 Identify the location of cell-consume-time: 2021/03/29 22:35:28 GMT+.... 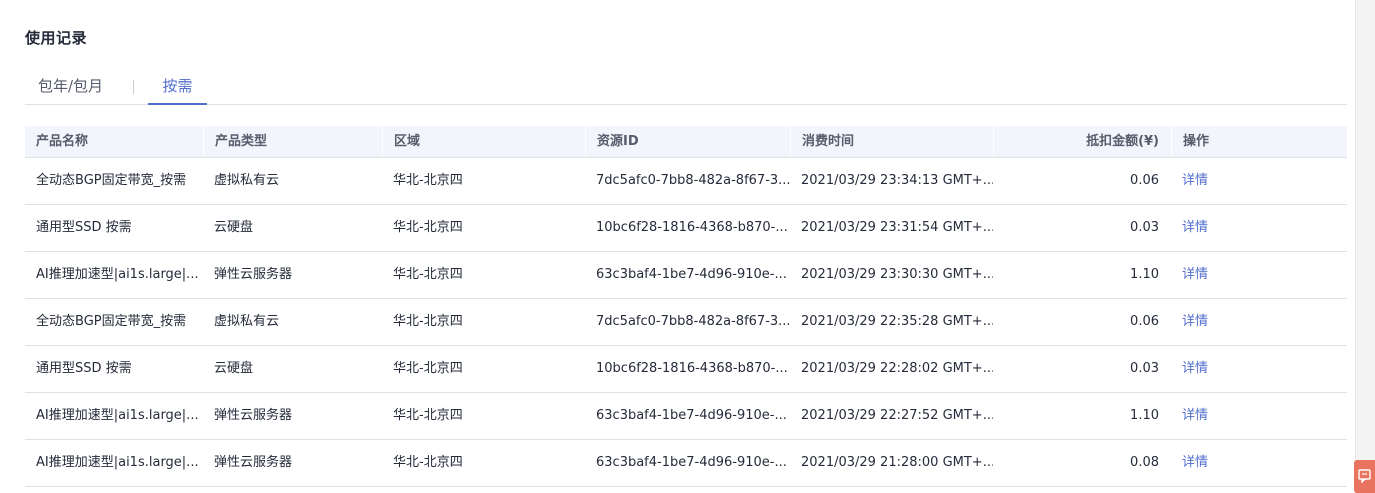
(897, 321).